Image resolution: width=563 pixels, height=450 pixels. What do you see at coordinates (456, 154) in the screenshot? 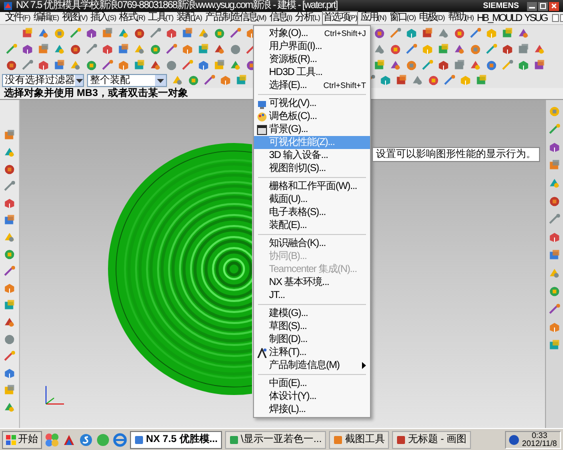
I see `tooltip: 设置可以影响图形性能的显示行为。` at bounding box center [456, 154].